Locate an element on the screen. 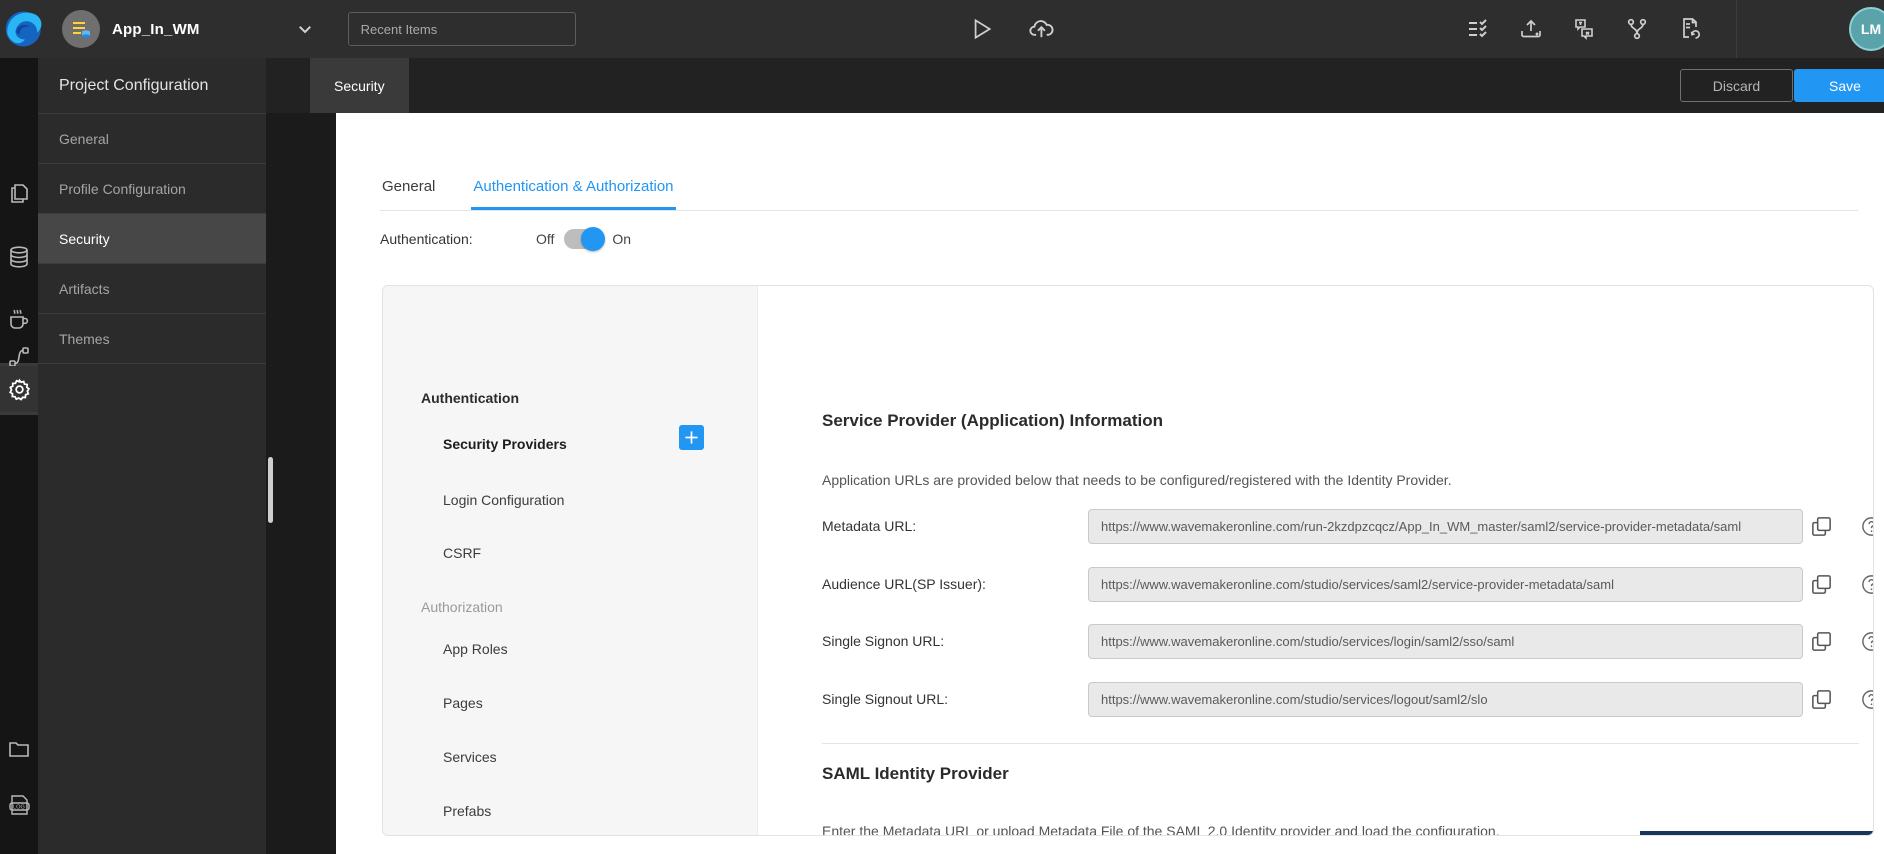 Image resolution: width=1884 pixels, height=854 pixels. recent-items-input is located at coordinates (461, 29).